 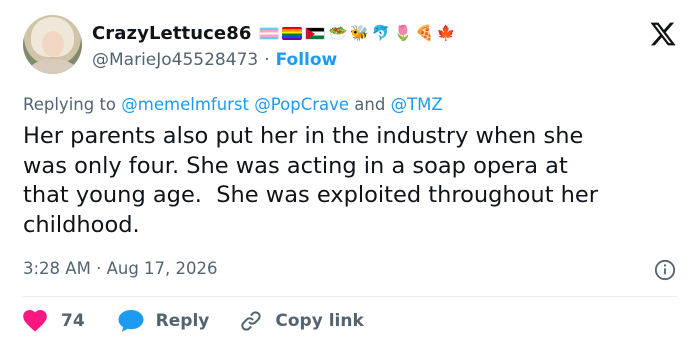 I want to click on tweet-timestamp: 3:28 AM · Aug 17, 2026, so click(x=120, y=268).